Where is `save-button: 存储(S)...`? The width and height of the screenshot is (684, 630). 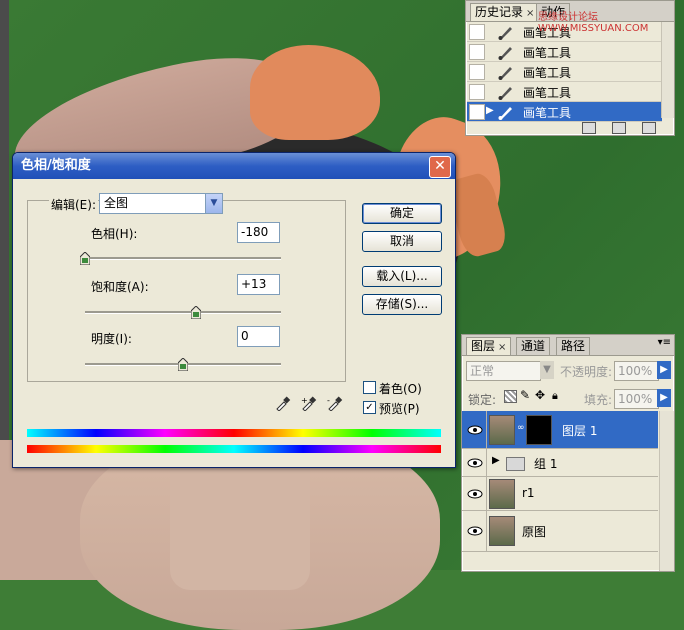
save-button: 存储(S)... is located at coordinates (402, 304).